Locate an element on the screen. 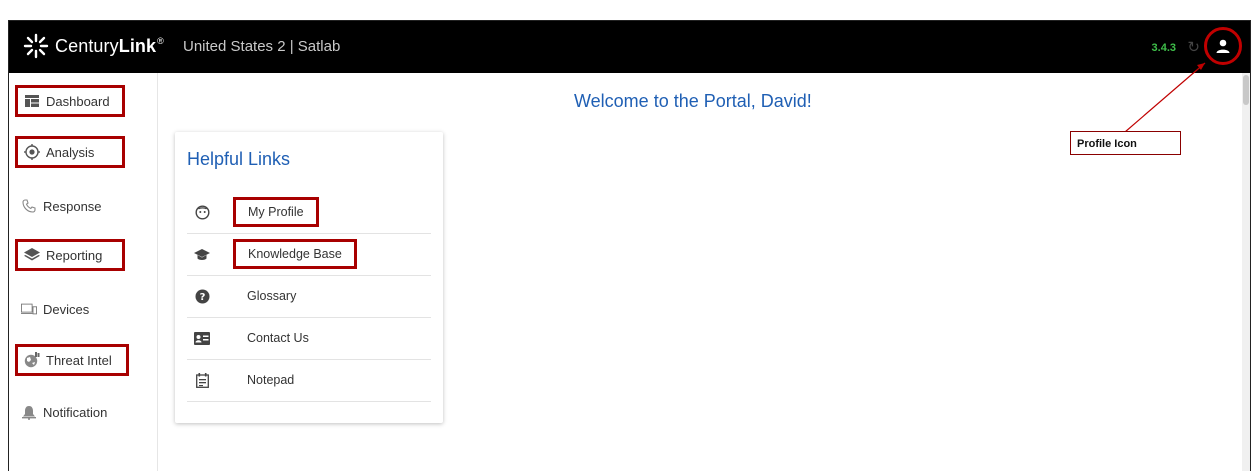 The image size is (1259, 471). sidebar-item-devices: Devices is located at coordinates (75, 309).